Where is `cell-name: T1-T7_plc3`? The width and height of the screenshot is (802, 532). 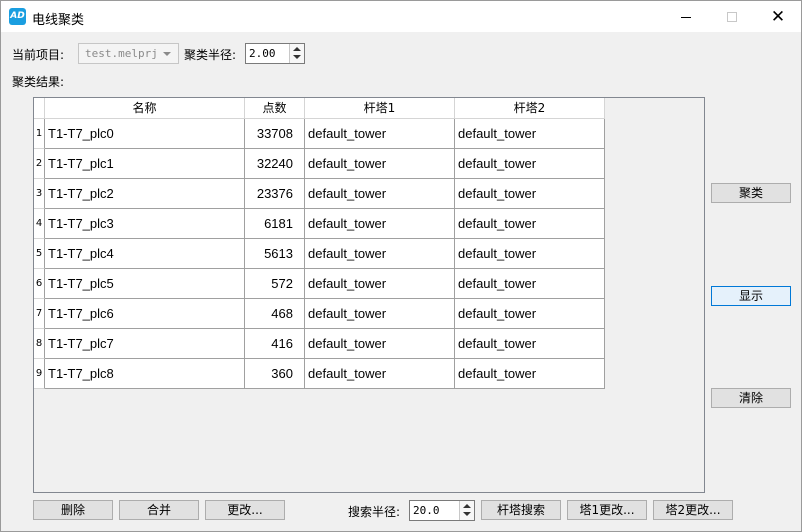 cell-name: T1-T7_plc3 is located at coordinates (145, 224).